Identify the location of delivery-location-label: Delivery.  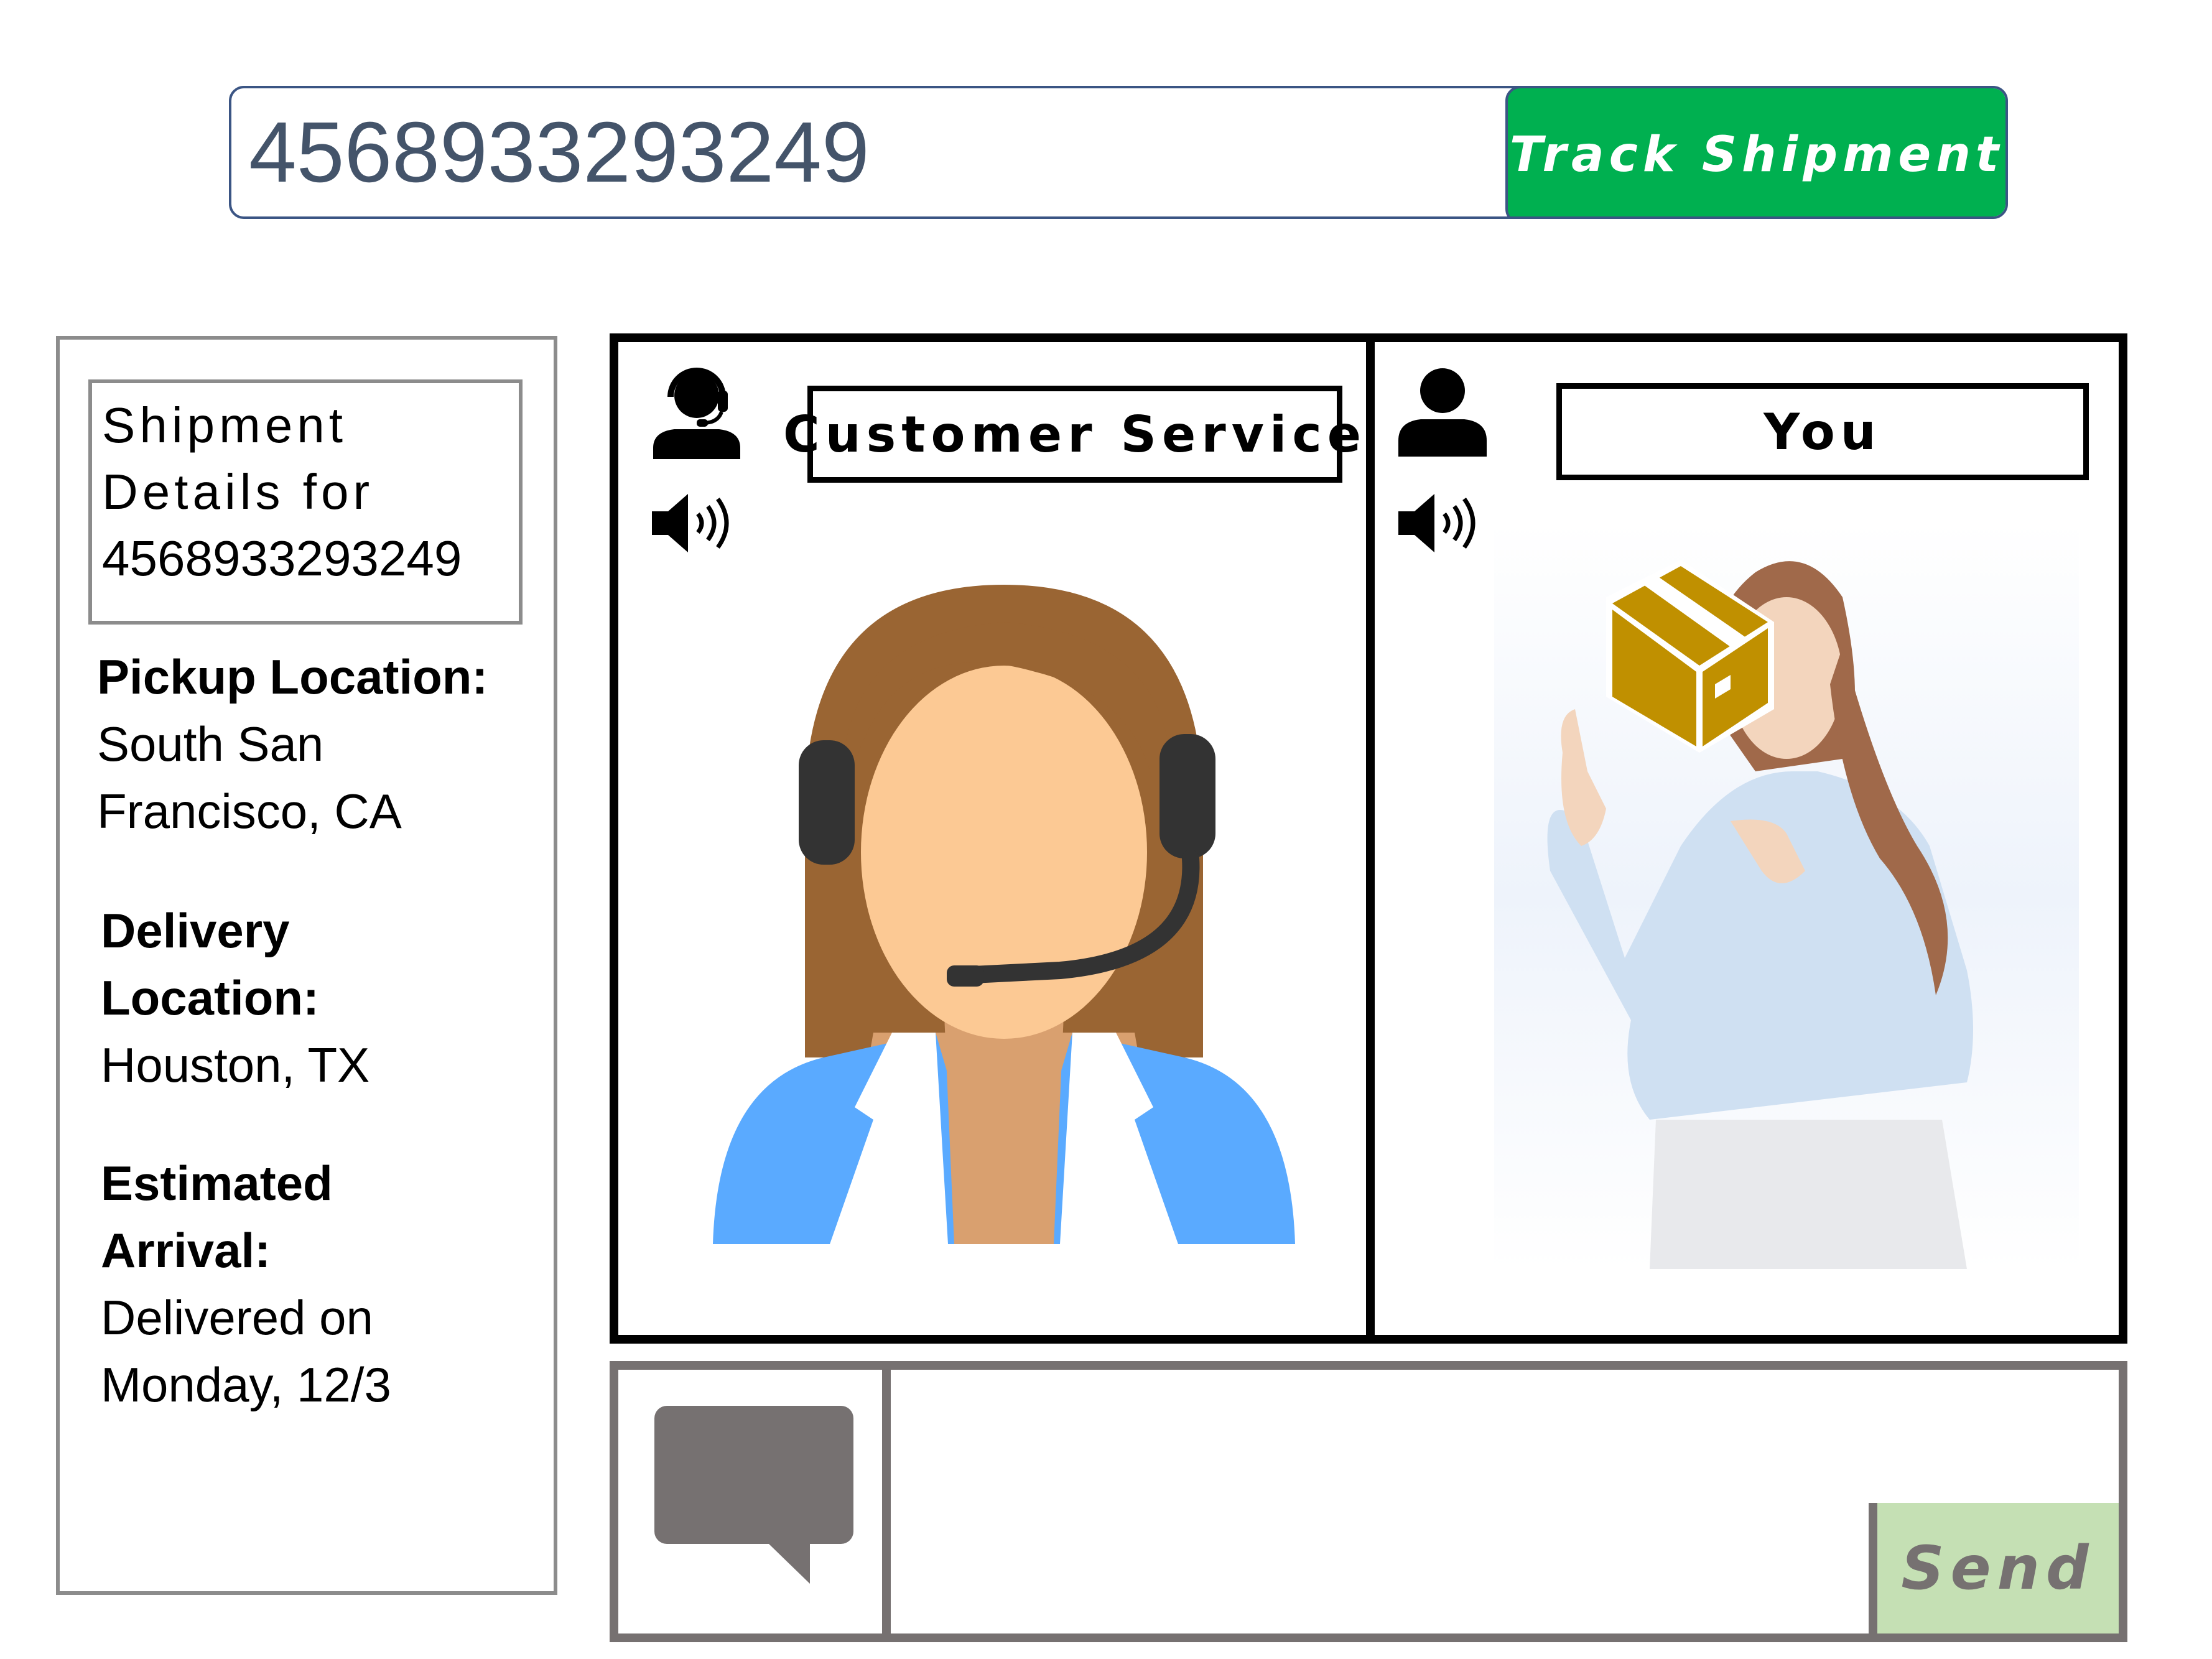
(195, 930).